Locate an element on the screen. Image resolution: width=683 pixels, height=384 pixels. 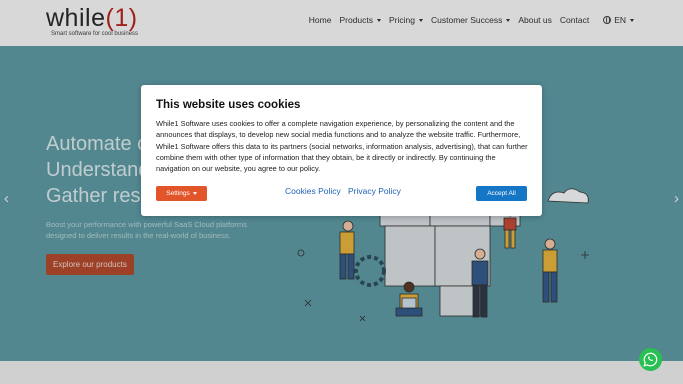
whatsapp-icon is located at coordinates (650, 359).